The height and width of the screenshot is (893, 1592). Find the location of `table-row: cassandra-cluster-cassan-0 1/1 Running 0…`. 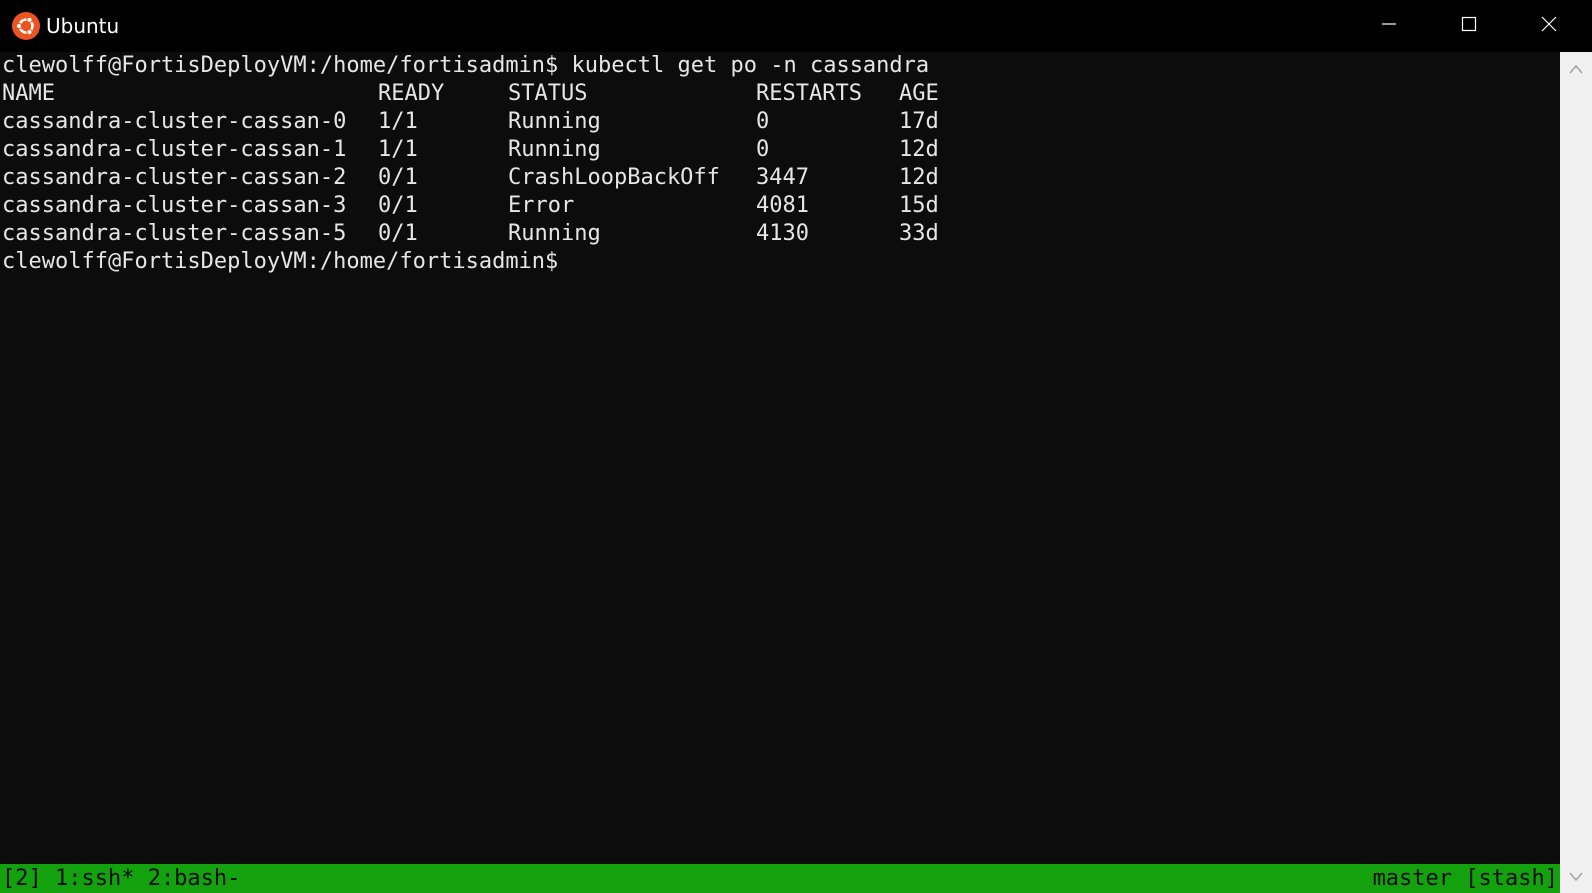

table-row: cassandra-cluster-cassan-0 1/1 Running 0… is located at coordinates (502, 122).